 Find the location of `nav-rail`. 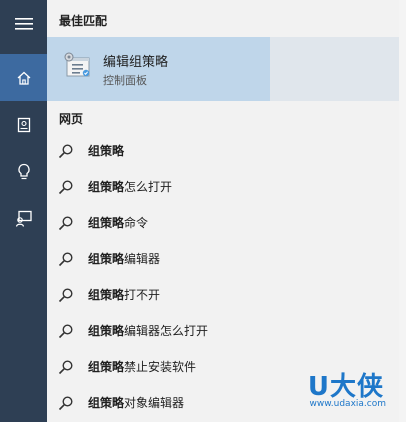

nav-rail is located at coordinates (23, 211).